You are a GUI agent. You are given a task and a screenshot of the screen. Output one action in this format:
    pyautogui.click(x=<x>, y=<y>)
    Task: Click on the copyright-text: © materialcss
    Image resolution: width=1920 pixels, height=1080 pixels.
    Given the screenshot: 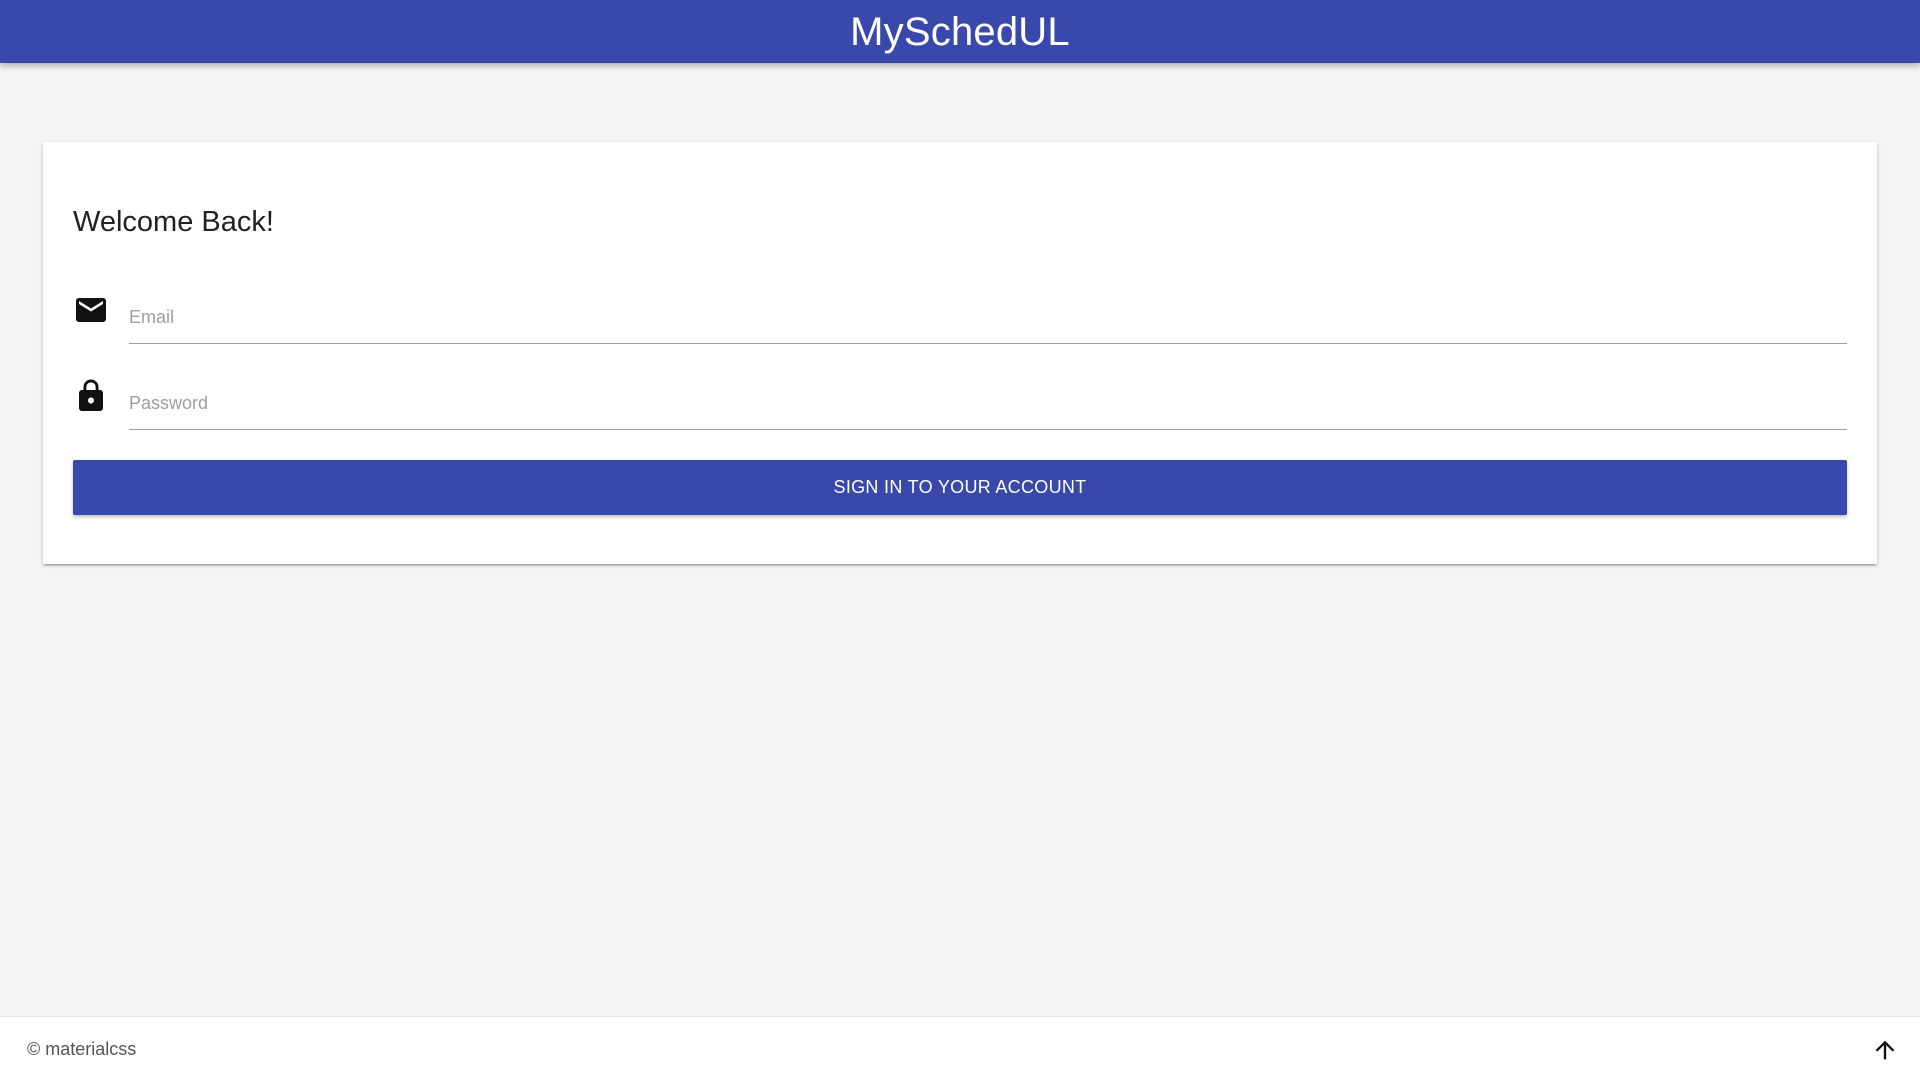 What is the action you would take?
    pyautogui.click(x=82, y=1049)
    